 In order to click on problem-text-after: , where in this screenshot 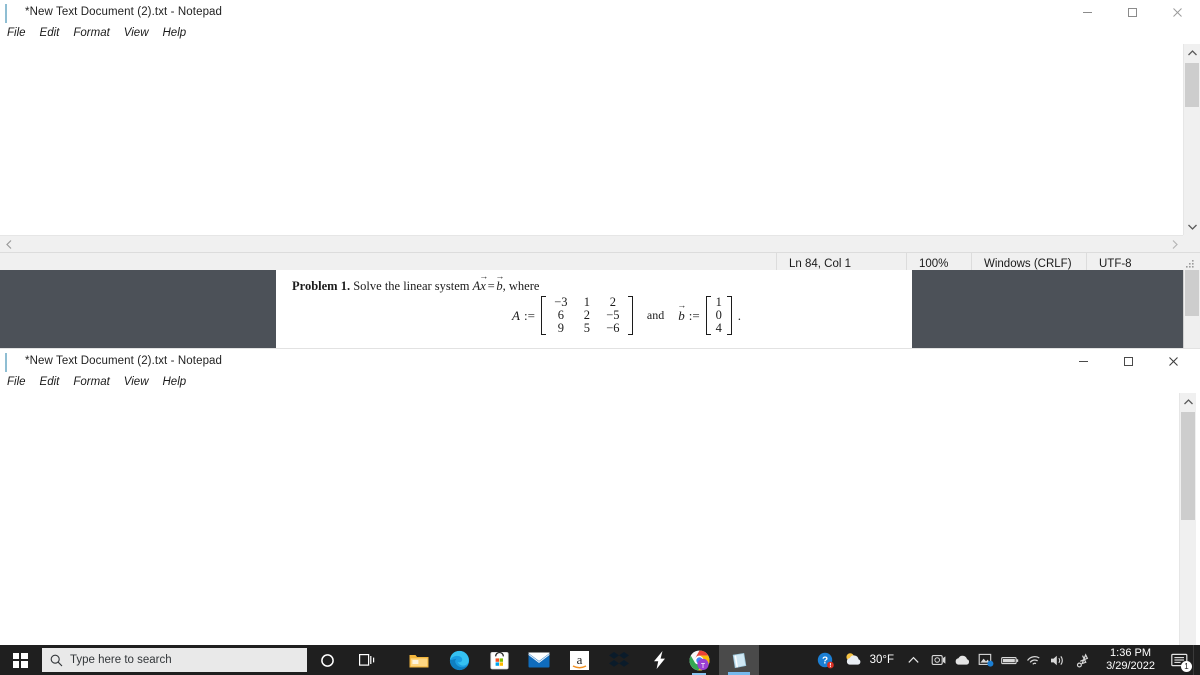, I will do `click(521, 286)`.